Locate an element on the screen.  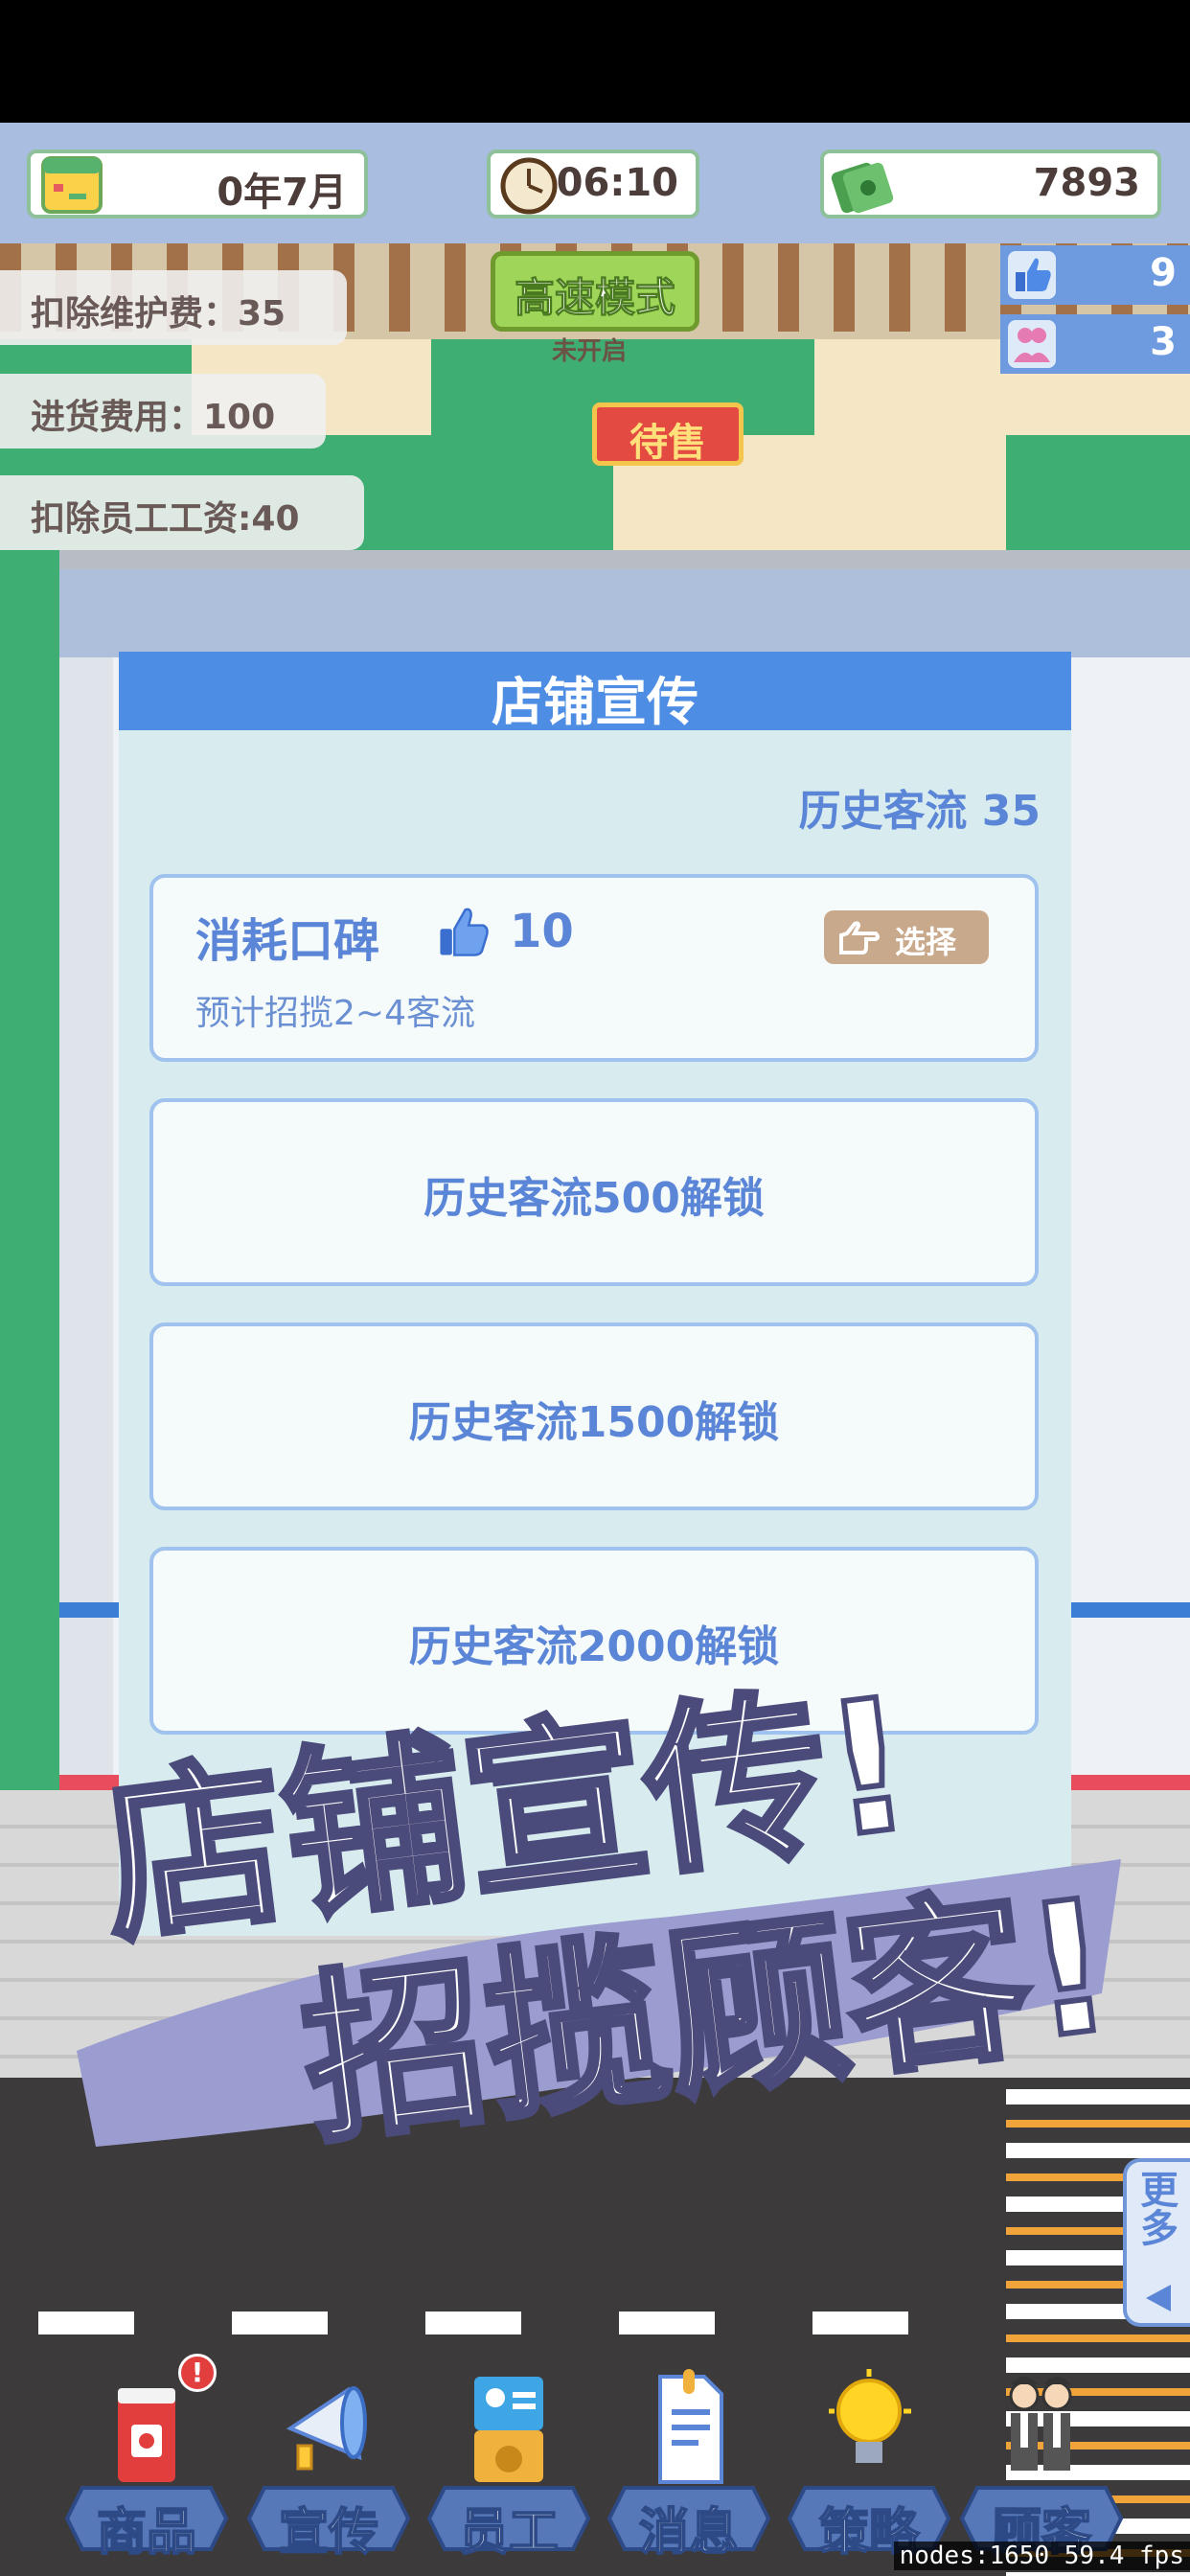
building-roof-edge is located at coordinates (624, 559).